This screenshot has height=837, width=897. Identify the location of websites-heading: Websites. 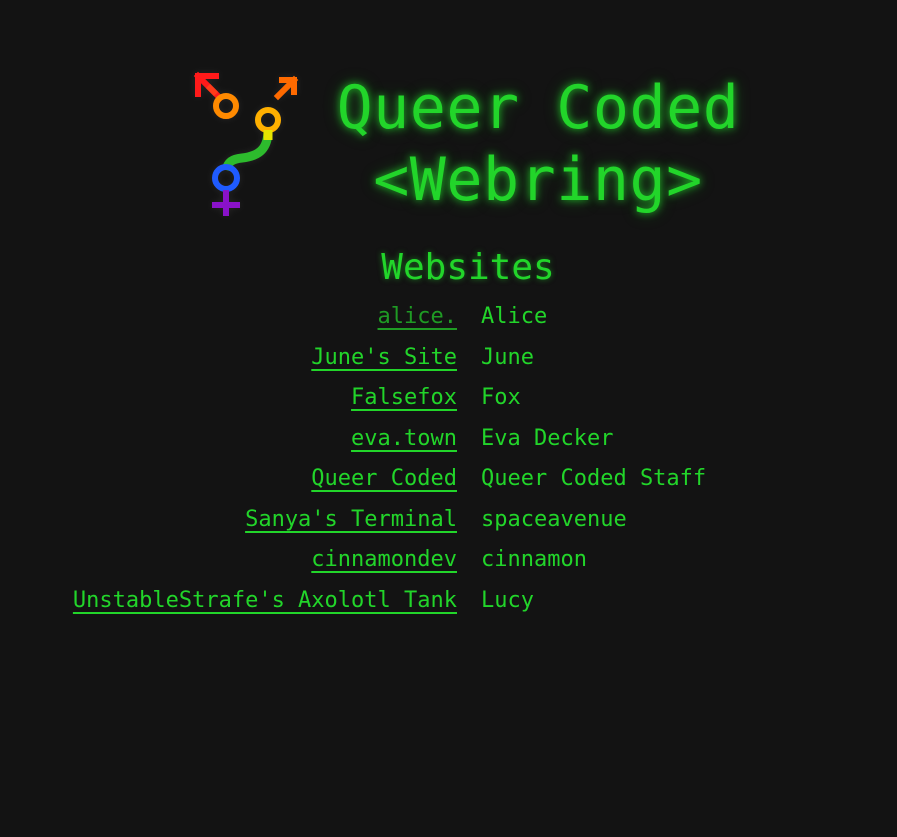
(468, 267).